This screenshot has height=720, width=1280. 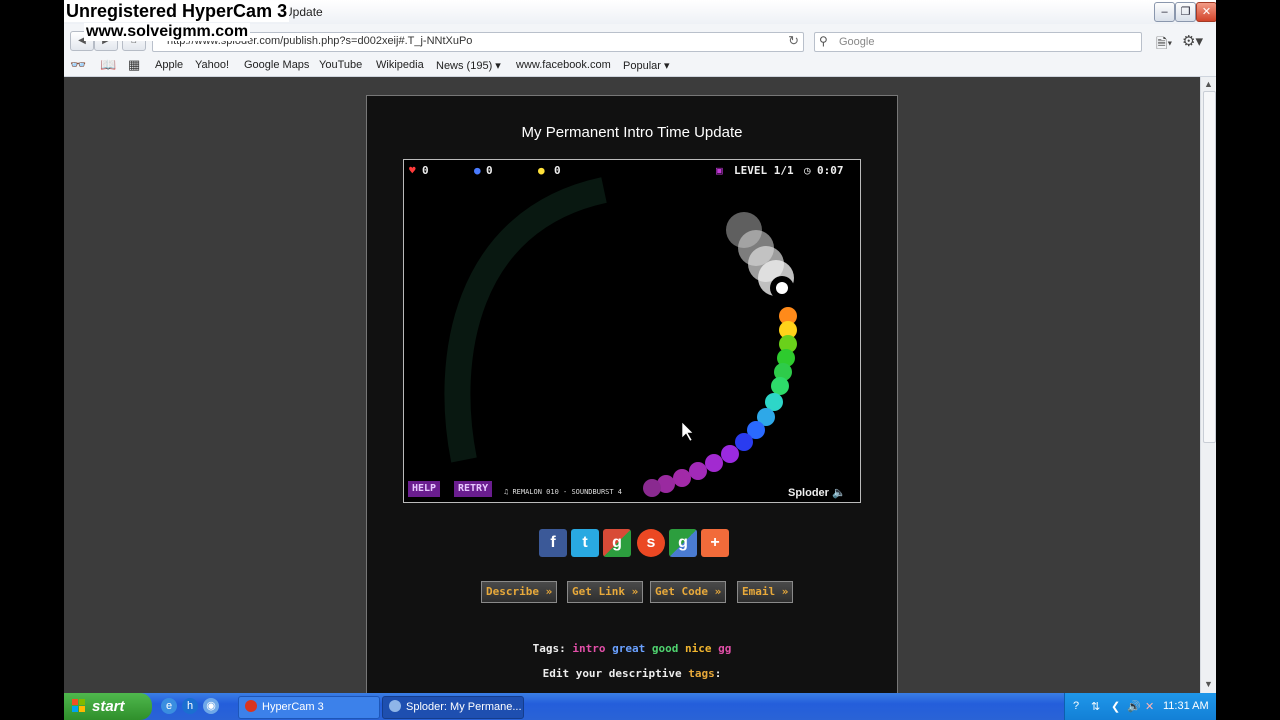 I want to click on clock-icon: ◷, so click(x=807, y=170).